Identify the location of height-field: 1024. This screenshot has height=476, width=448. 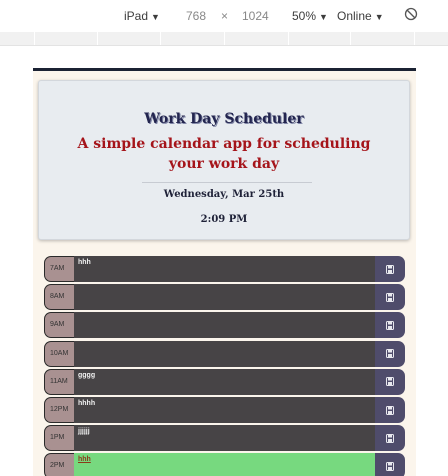
(255, 16).